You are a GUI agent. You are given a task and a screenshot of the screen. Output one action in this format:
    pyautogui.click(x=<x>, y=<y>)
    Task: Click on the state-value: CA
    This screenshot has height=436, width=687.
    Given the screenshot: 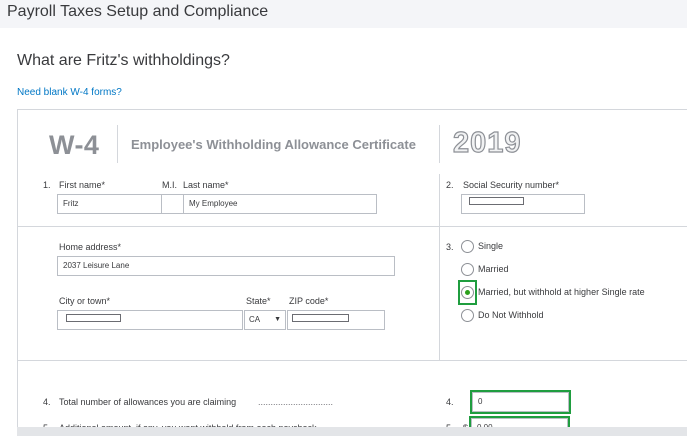 What is the action you would take?
    pyautogui.click(x=255, y=319)
    